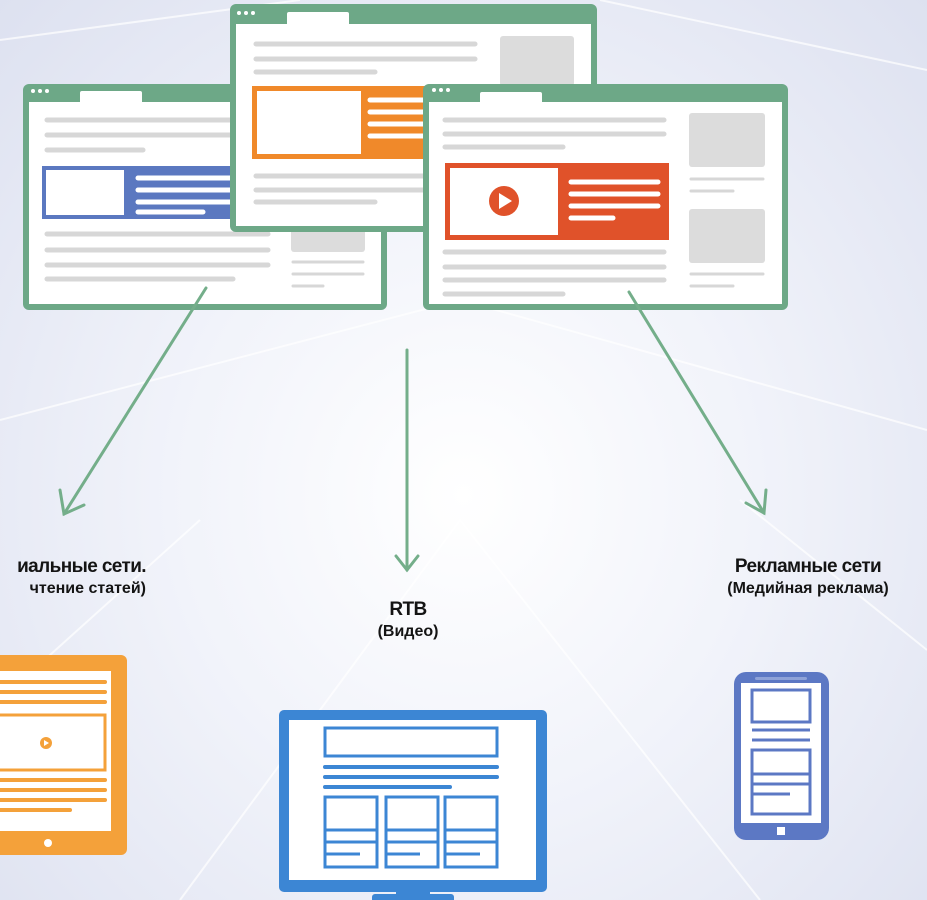 The height and width of the screenshot is (900, 927). Describe the element at coordinates (407, 460) in the screenshot. I see `arrow-to-rtb` at that location.